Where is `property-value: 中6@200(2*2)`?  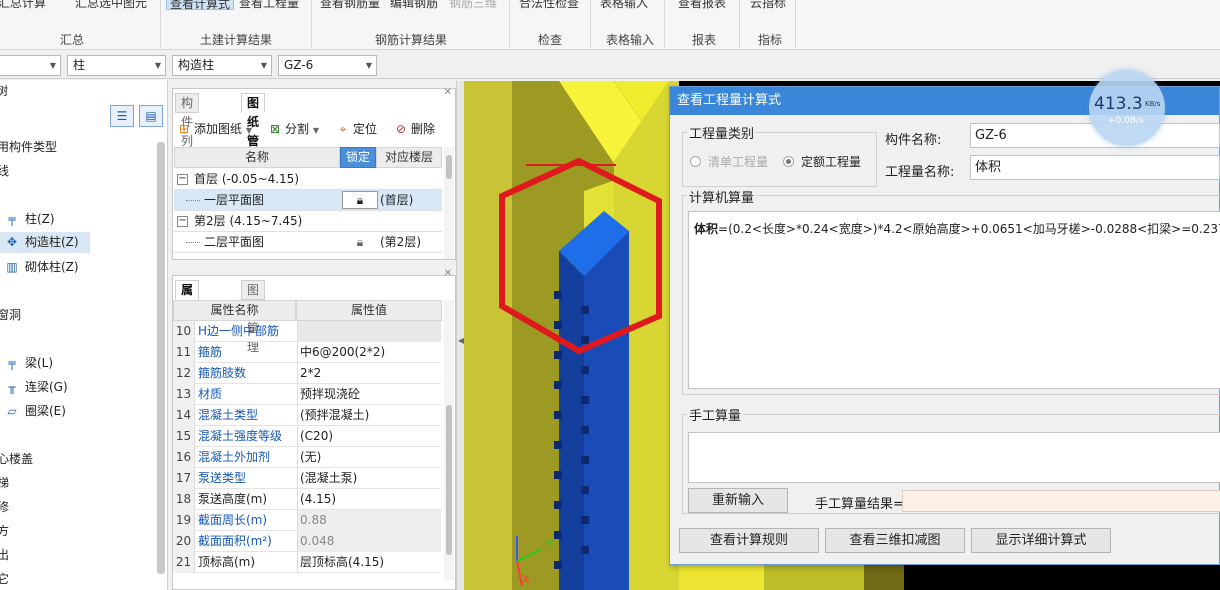 property-value: 中6@200(2*2) is located at coordinates (369, 352).